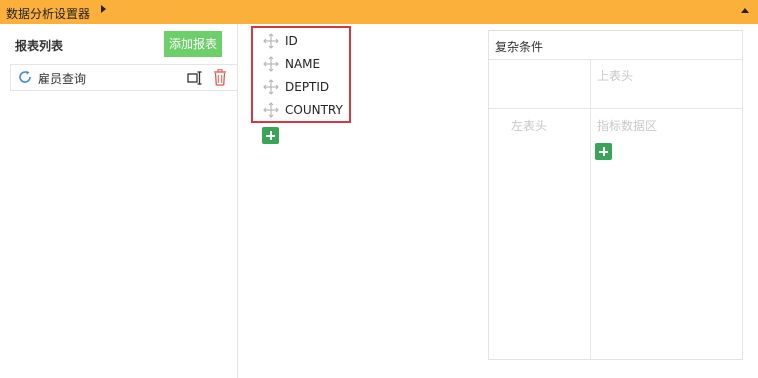 Image resolution: width=758 pixels, height=378 pixels. Describe the element at coordinates (603, 151) in the screenshot. I see `add-data-button` at that location.